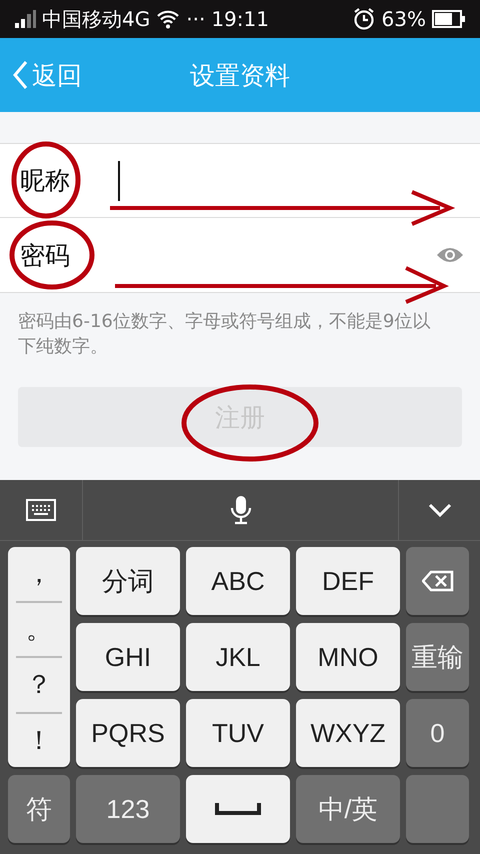 This screenshot has height=854, width=480. What do you see at coordinates (348, 733) in the screenshot?
I see `key: WXYZ` at bounding box center [348, 733].